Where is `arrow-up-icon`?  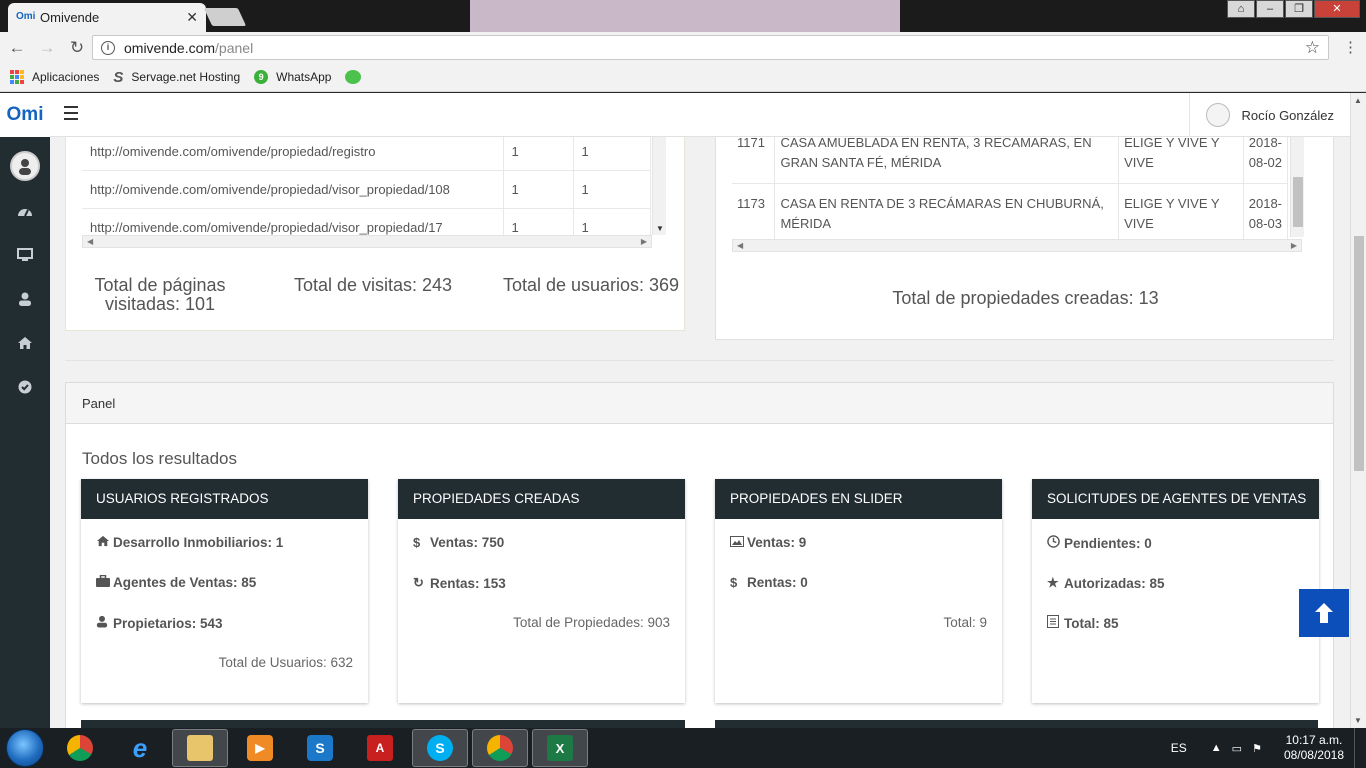 arrow-up-icon is located at coordinates (1324, 613).